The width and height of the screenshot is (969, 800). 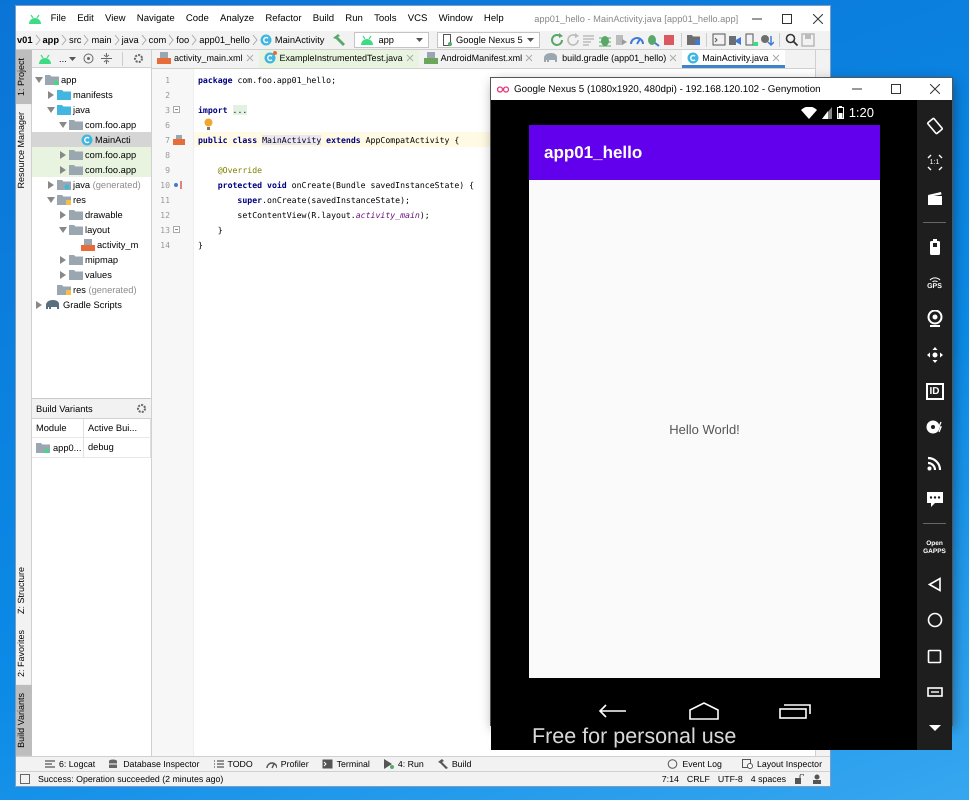 I want to click on menu-item: Code, so click(x=197, y=18).